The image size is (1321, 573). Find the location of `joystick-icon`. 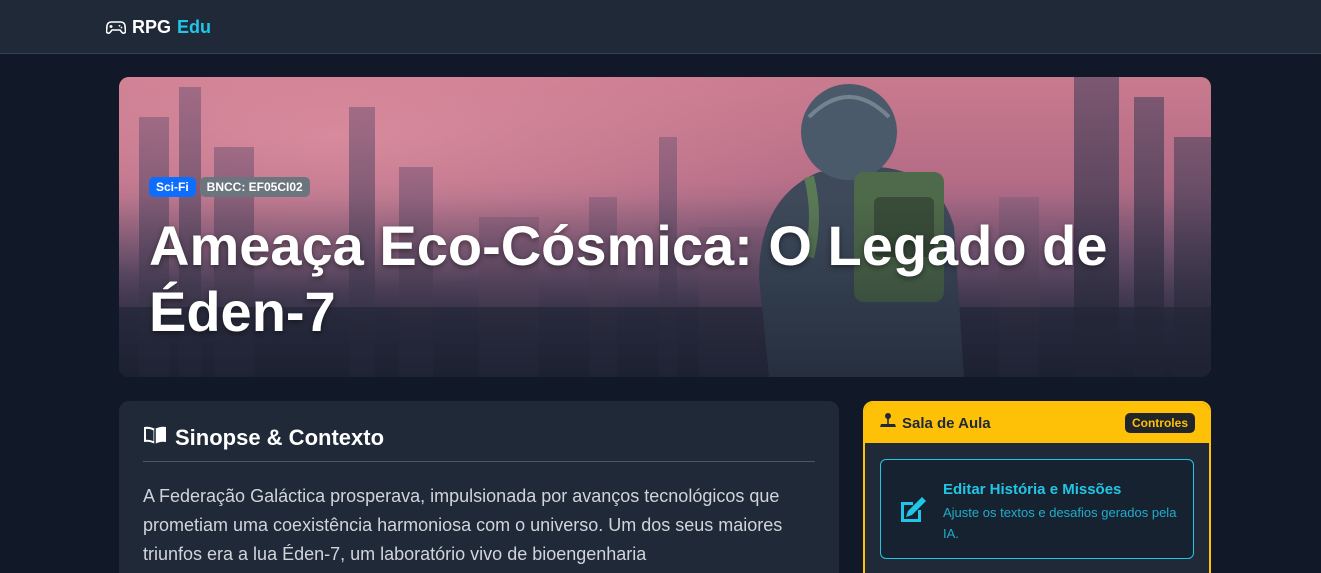

joystick-icon is located at coordinates (888, 423).